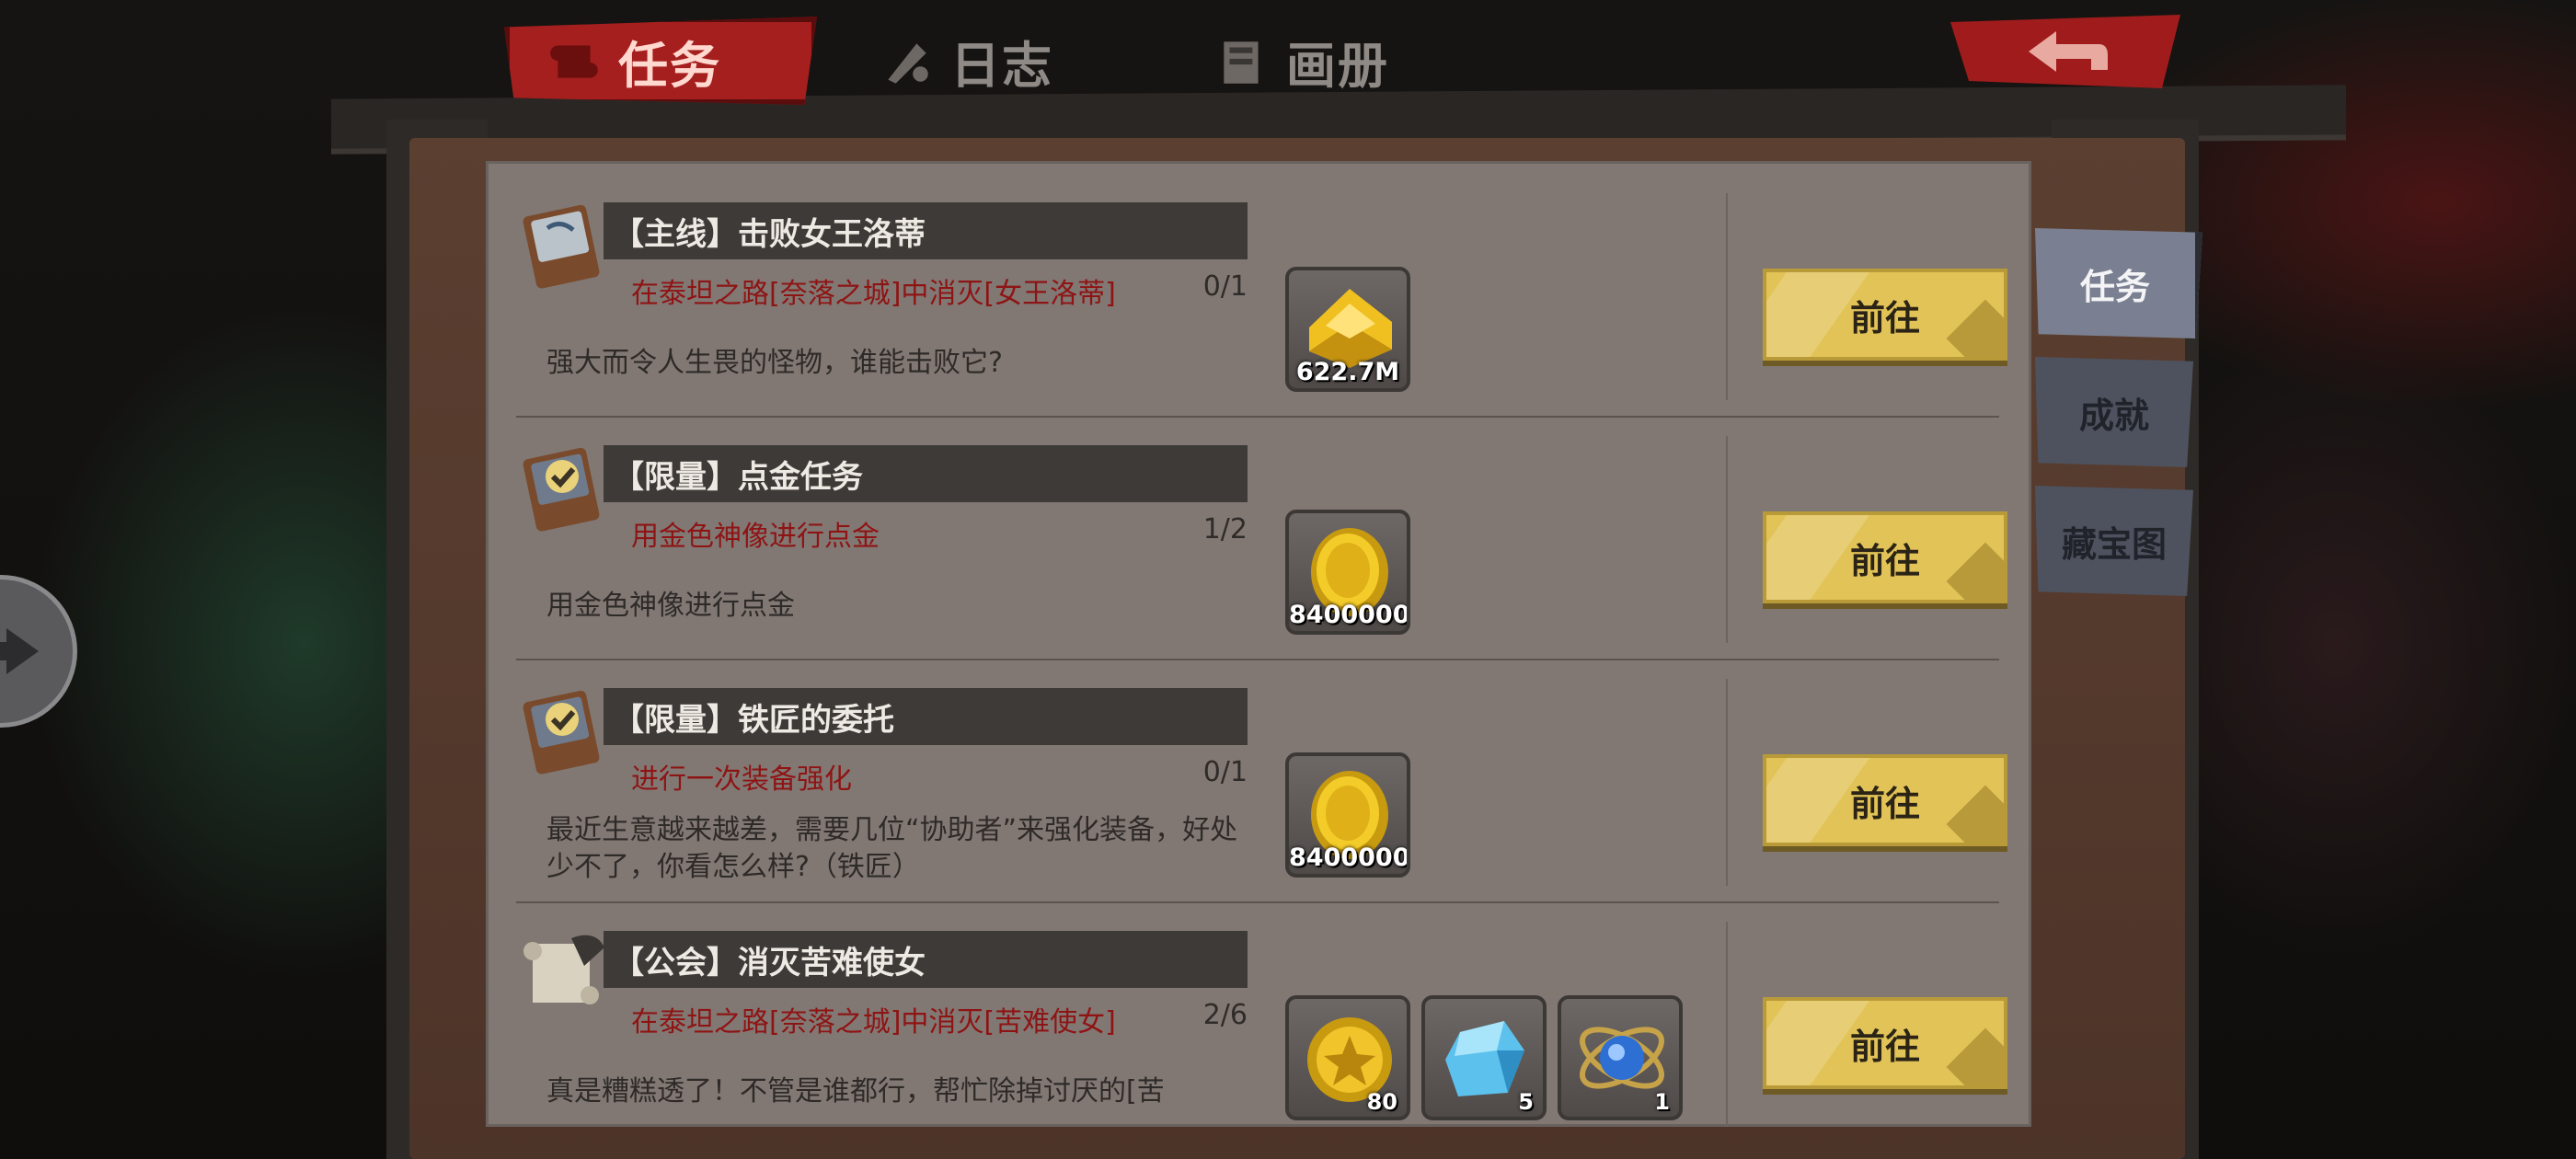  I want to click on quest-objective: 用金色神像进行点金, so click(755, 537).